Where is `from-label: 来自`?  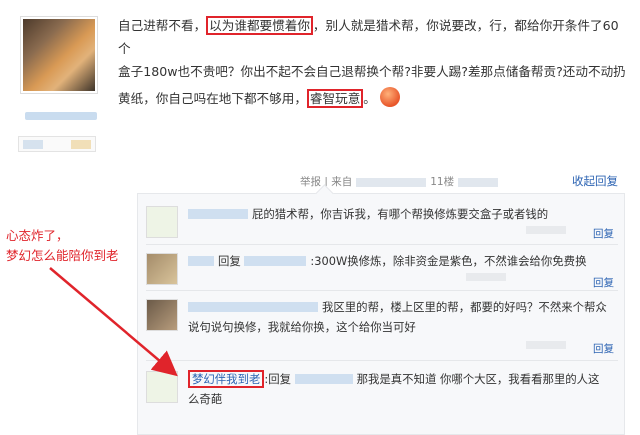
from-label: 来自 is located at coordinates (342, 182).